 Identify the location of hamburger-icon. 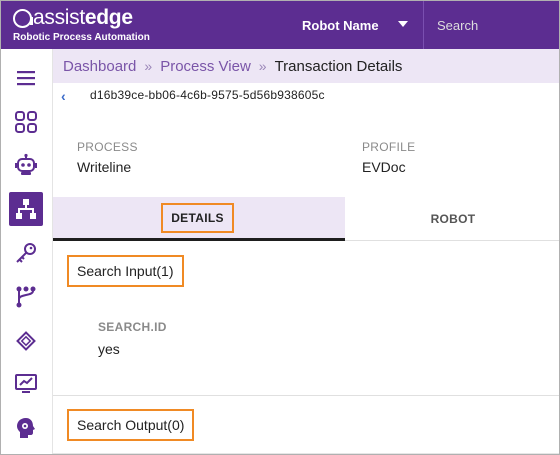
(26, 78).